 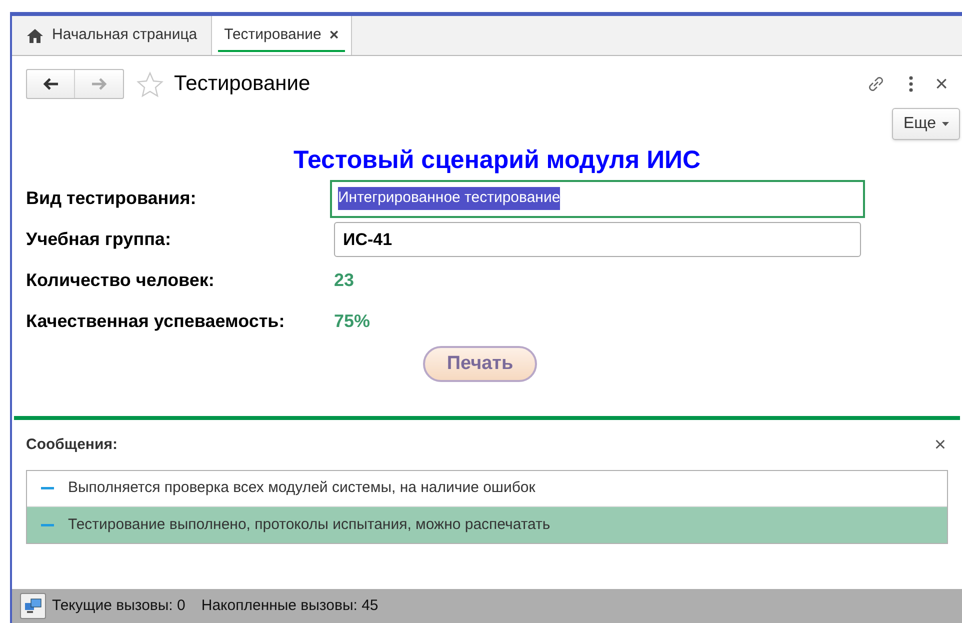 I want to click on field-value: 75%, so click(x=352, y=321).